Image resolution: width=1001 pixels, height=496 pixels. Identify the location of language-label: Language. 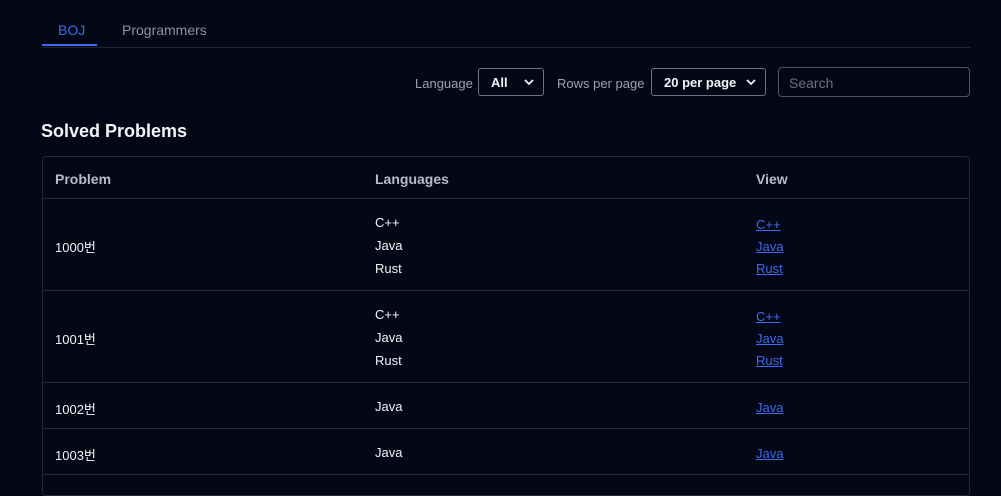
(444, 83).